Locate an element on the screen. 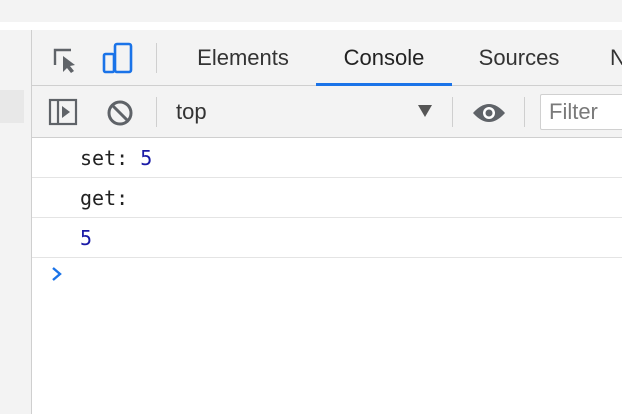 The height and width of the screenshot is (414, 622). tab-elements: Elements is located at coordinates (243, 58).